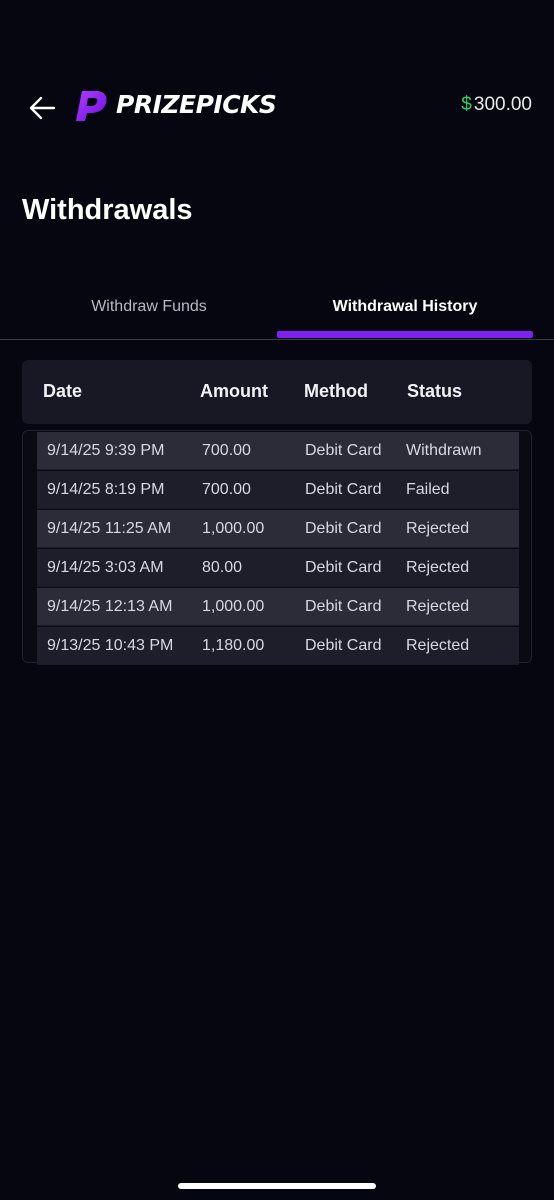 The width and height of the screenshot is (554, 1200). I want to click on cell-status: Failed, so click(428, 489).